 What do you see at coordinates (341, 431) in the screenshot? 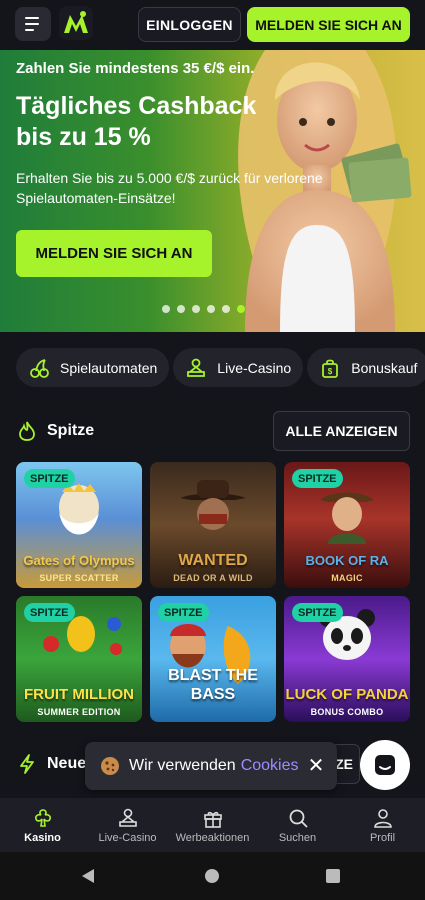
I see `show-all-button: ALLE ANZEIGEN` at bounding box center [341, 431].